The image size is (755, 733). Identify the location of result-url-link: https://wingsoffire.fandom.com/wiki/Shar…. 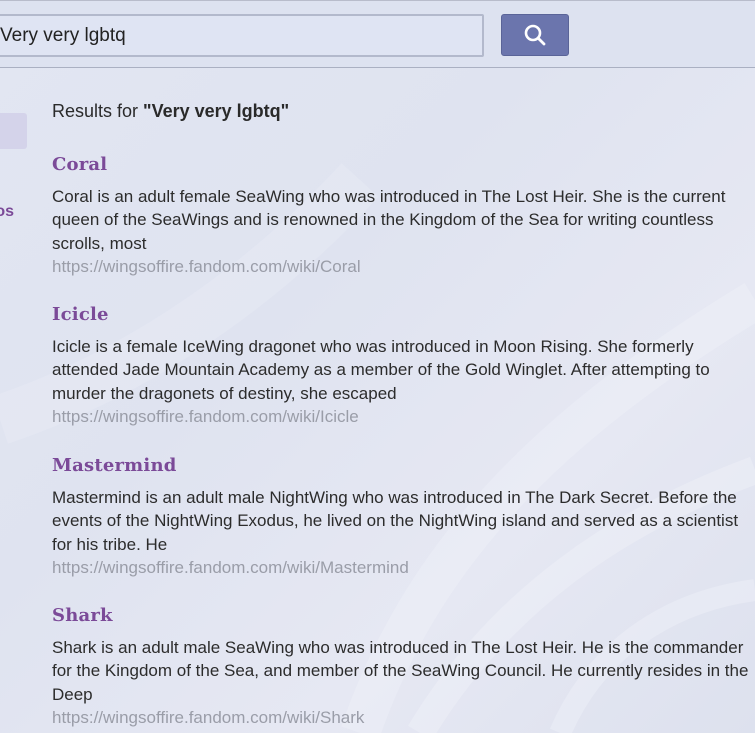
(402, 717).